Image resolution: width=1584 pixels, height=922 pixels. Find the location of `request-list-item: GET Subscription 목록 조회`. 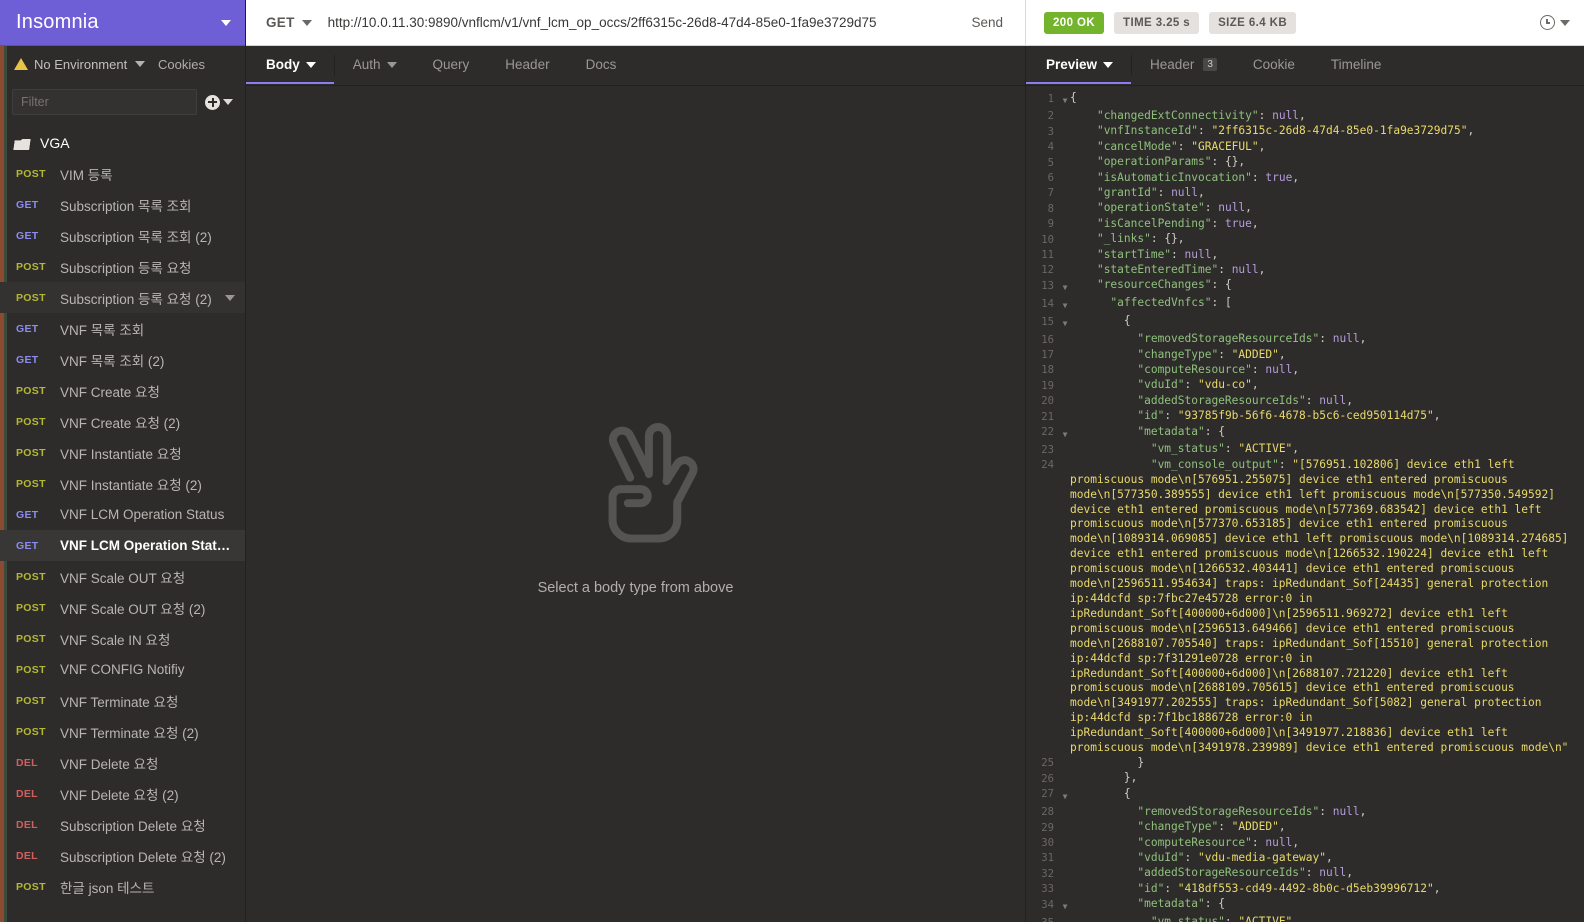

request-list-item: GET Subscription 목록 조회 is located at coordinates (122, 204).